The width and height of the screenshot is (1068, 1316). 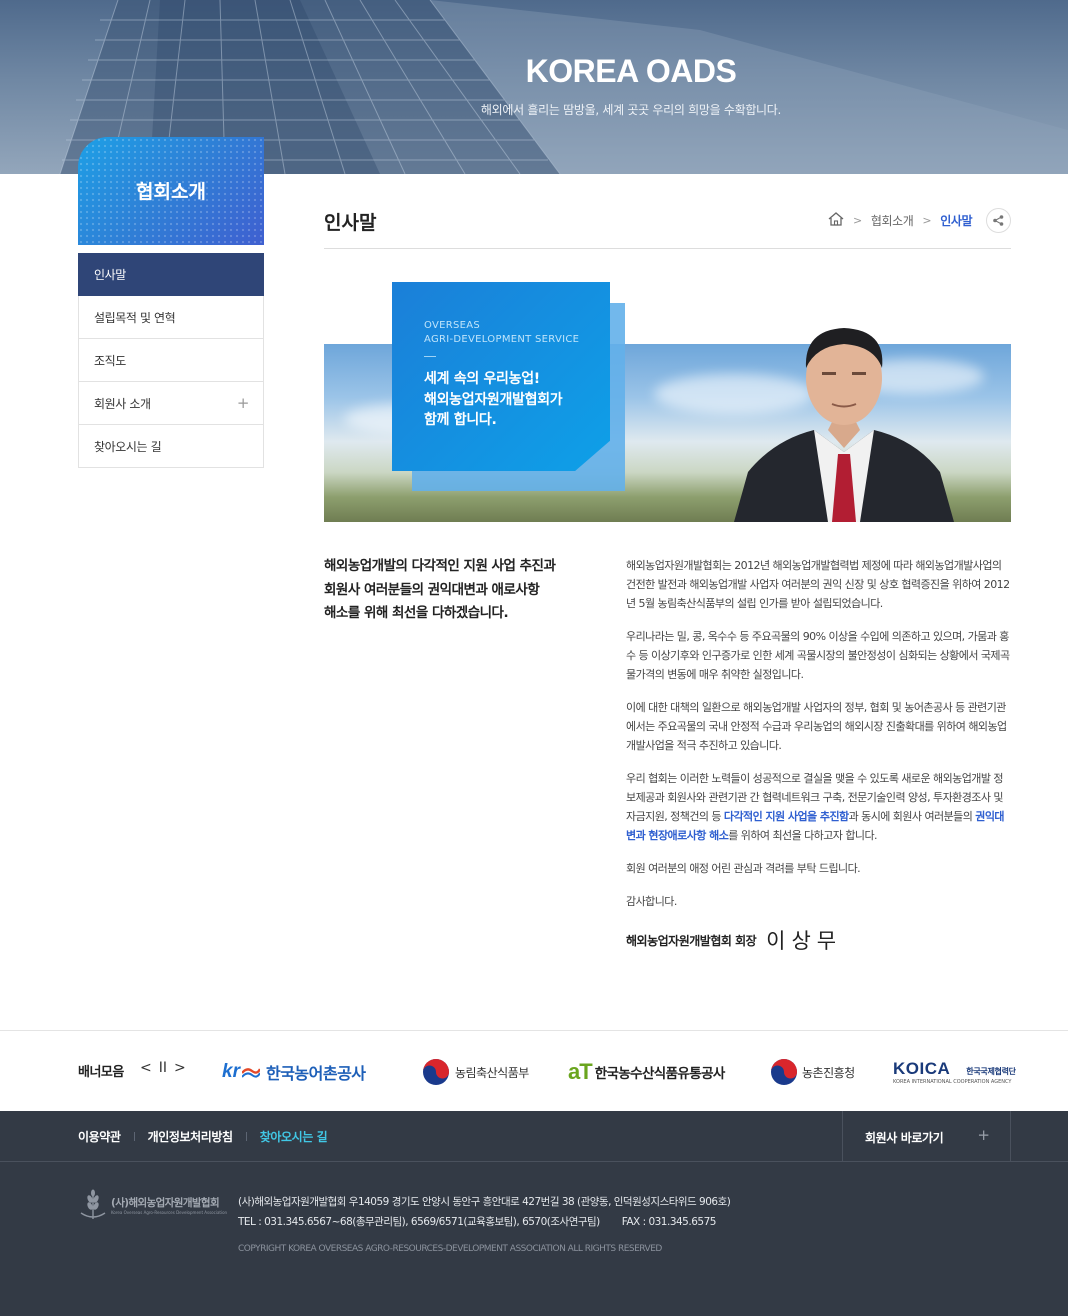 I want to click on family-site-label: 회원사 바로가기, so click(x=904, y=1138).